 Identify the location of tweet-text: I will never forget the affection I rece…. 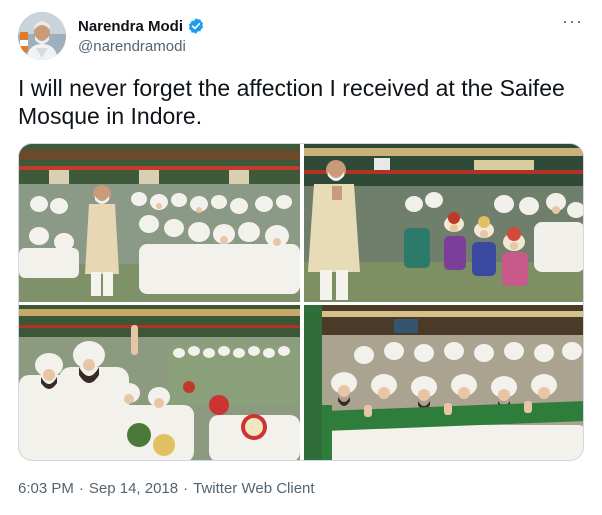
(291, 102).